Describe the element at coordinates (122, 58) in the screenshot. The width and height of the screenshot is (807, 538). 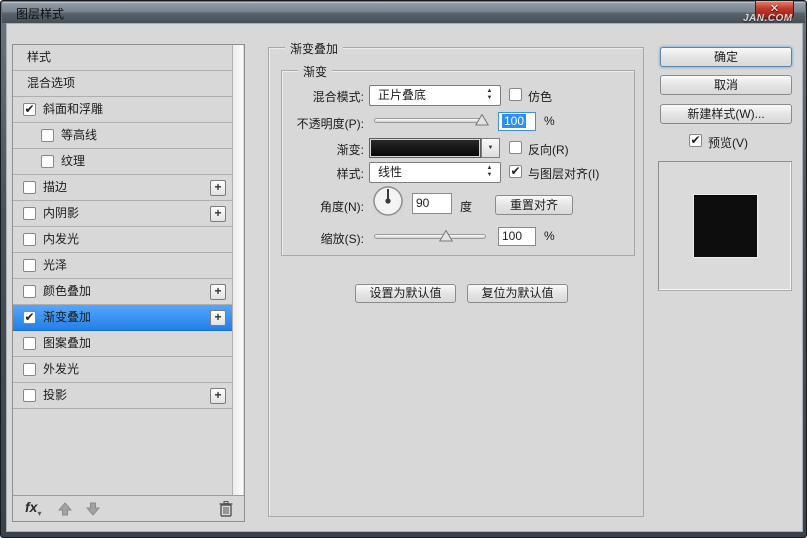
I see `style-list-item-0: 样式` at that location.